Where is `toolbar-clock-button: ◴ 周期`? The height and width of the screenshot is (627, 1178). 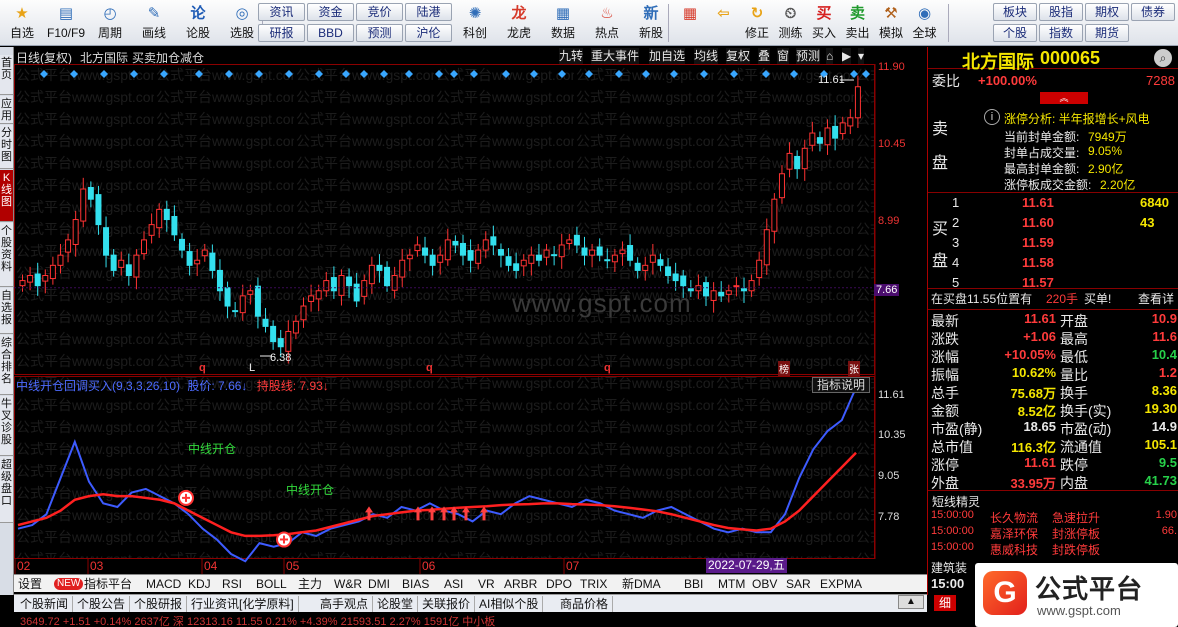
toolbar-clock-button: ◴ 周期 is located at coordinates (110, 23).